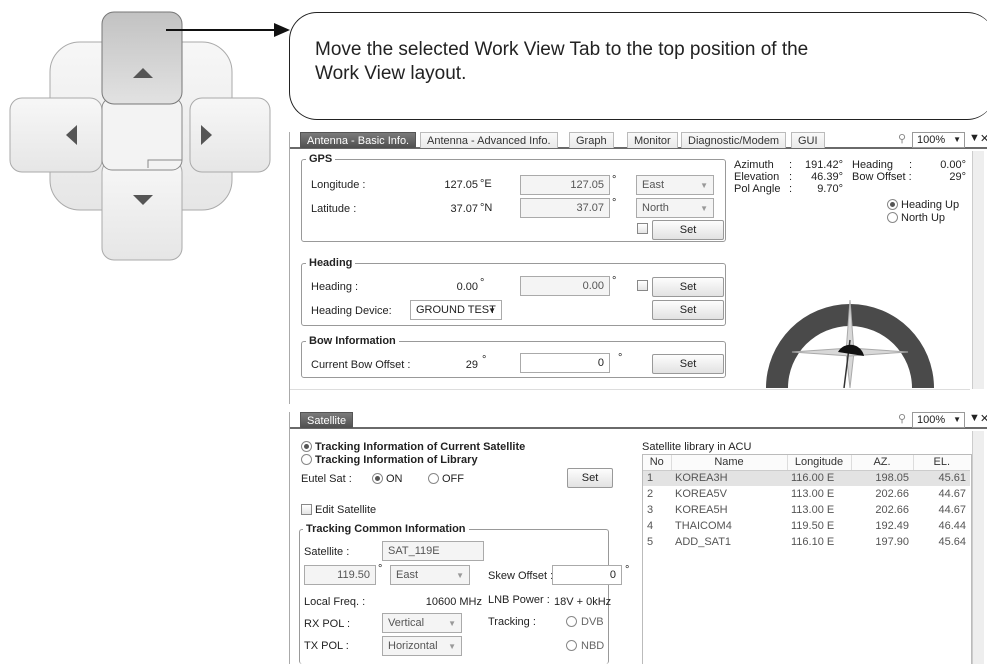 The width and height of the screenshot is (987, 664). I want to click on bottom-vertical-scrollbar, so click(978, 547).